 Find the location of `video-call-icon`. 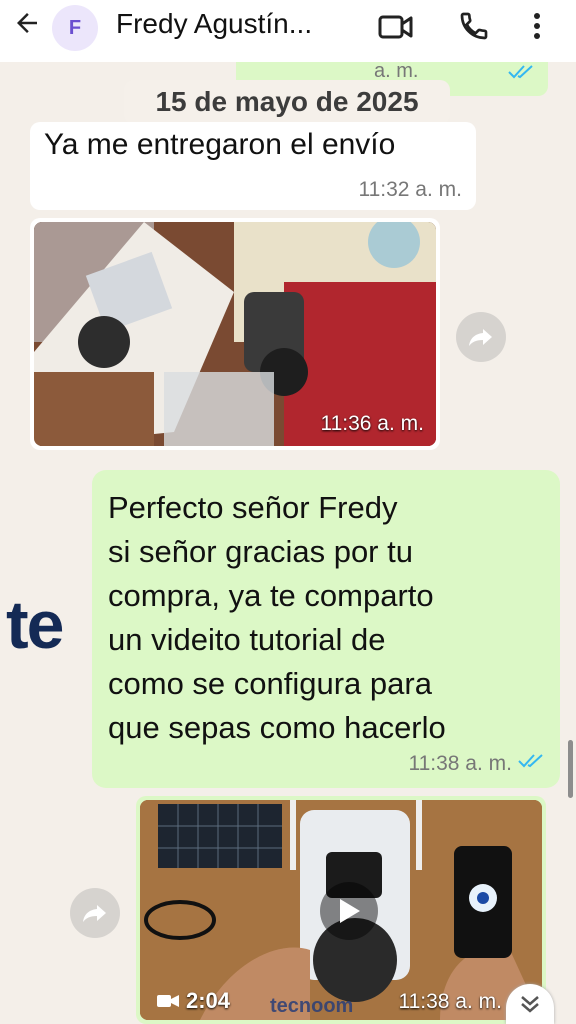

video-call-icon is located at coordinates (396, 29).